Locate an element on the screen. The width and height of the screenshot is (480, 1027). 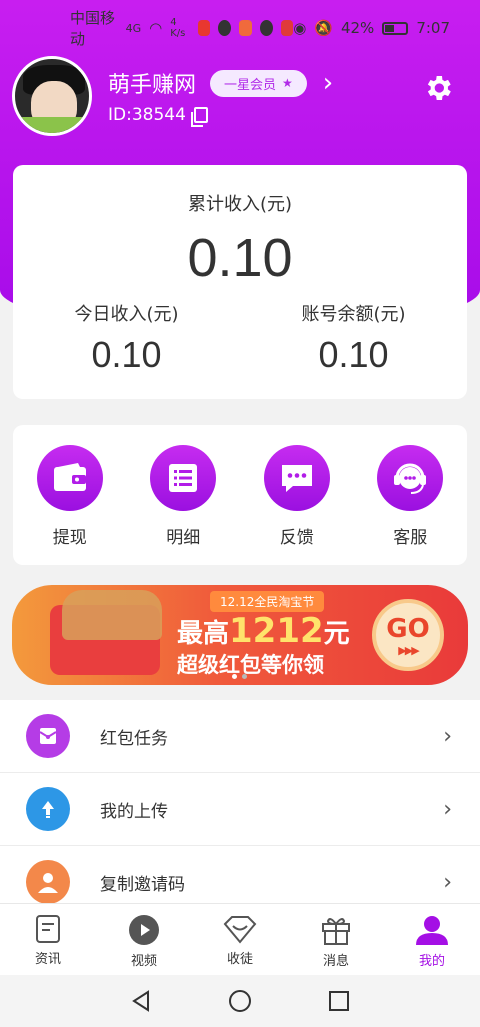
gift-icon is located at coordinates (336, 931).